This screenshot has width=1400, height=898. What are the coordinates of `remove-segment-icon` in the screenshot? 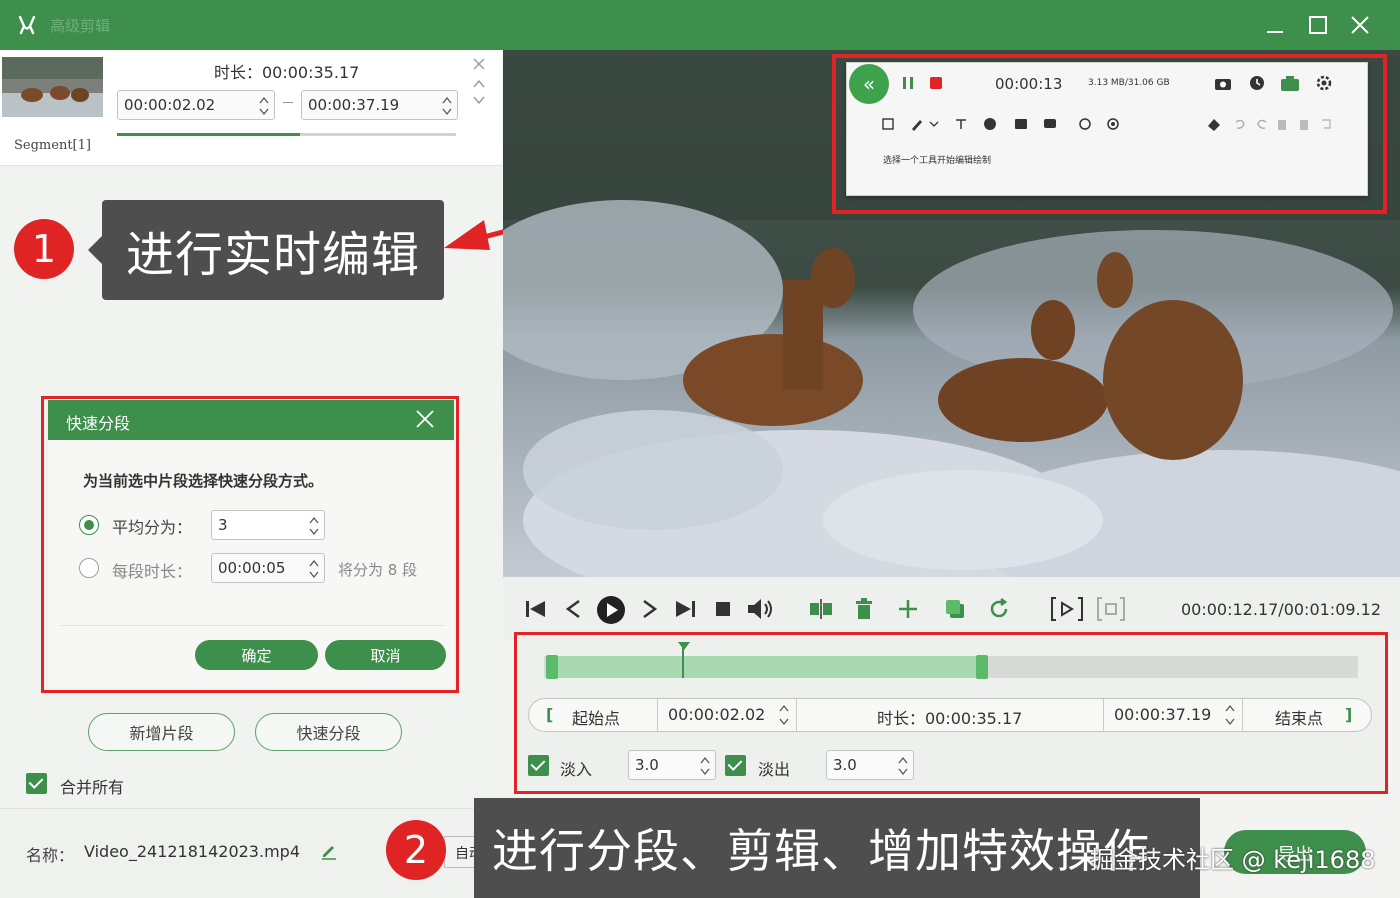 It's located at (479, 64).